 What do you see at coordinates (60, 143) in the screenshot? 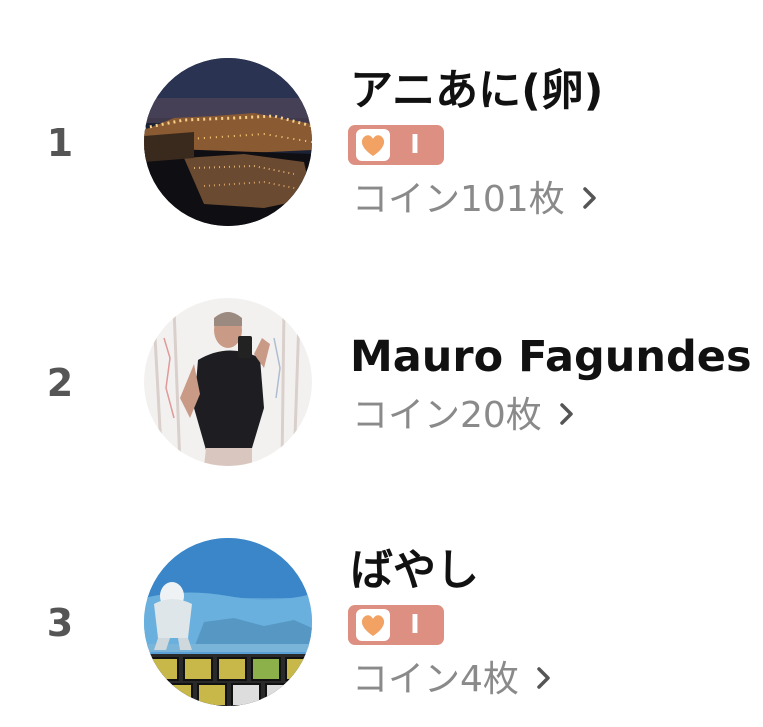
I see `rank-number: 1` at bounding box center [60, 143].